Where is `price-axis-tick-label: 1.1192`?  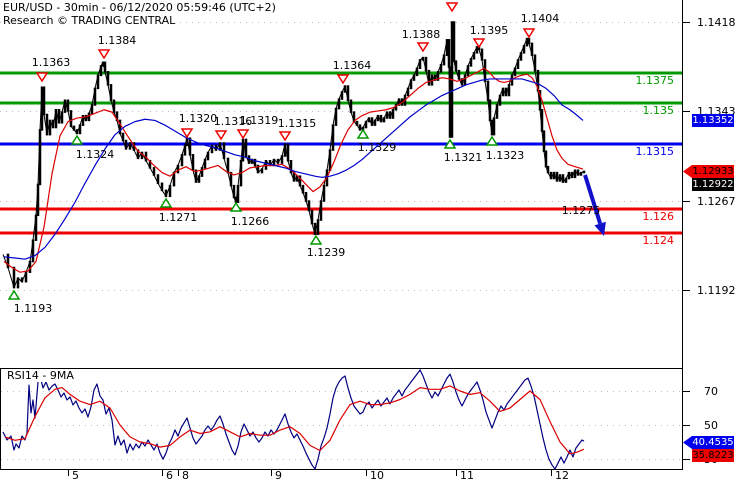 price-axis-tick-label: 1.1192 is located at coordinates (716, 290).